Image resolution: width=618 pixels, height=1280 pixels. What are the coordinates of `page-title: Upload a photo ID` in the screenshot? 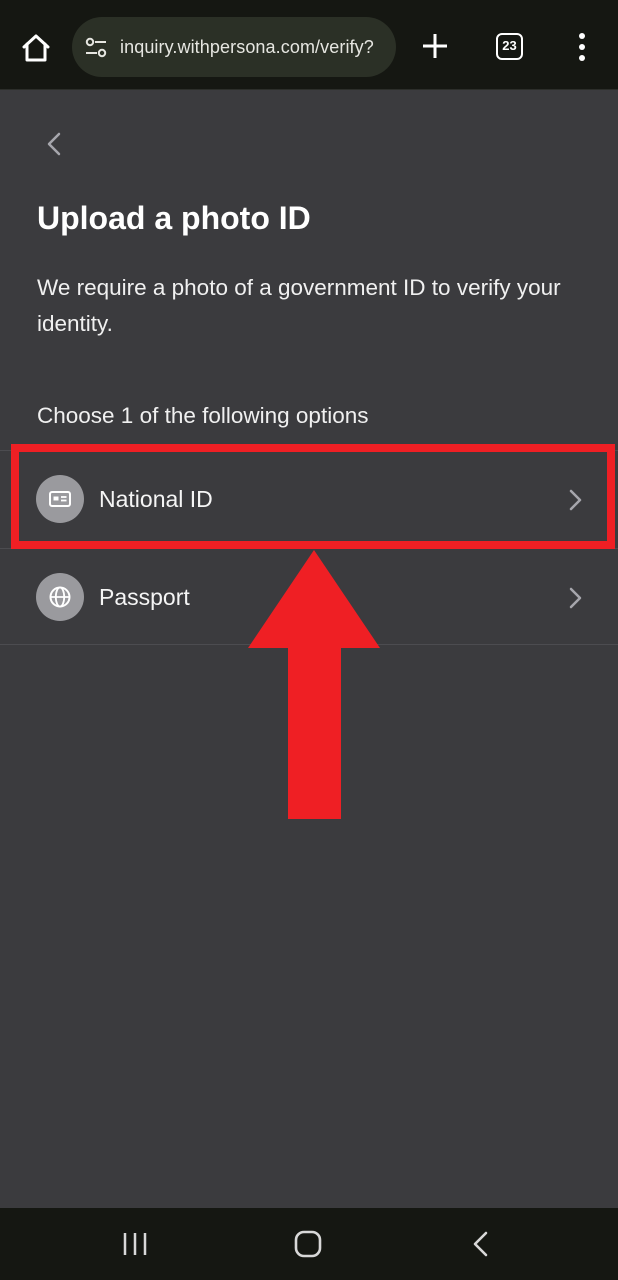 It's located at (174, 218).